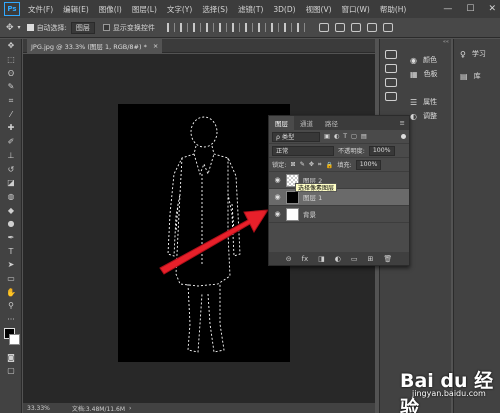 The height and width of the screenshot is (413, 500). What do you see at coordinates (130, 408) in the screenshot?
I see `status-arrow-icon: ›` at bounding box center [130, 408].